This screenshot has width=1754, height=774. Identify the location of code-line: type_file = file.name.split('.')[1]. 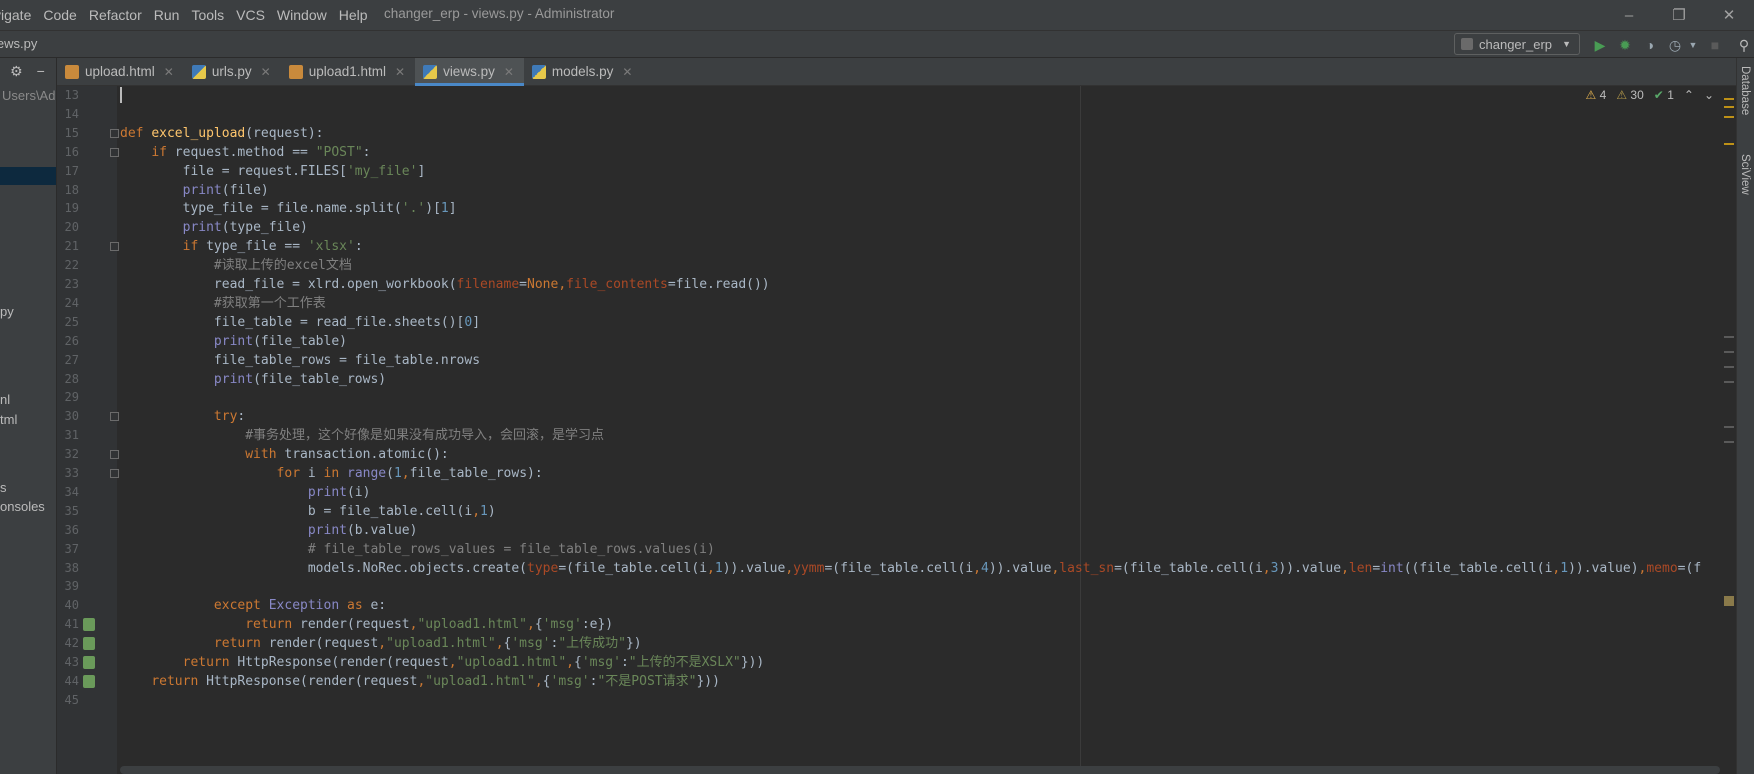
(288, 208).